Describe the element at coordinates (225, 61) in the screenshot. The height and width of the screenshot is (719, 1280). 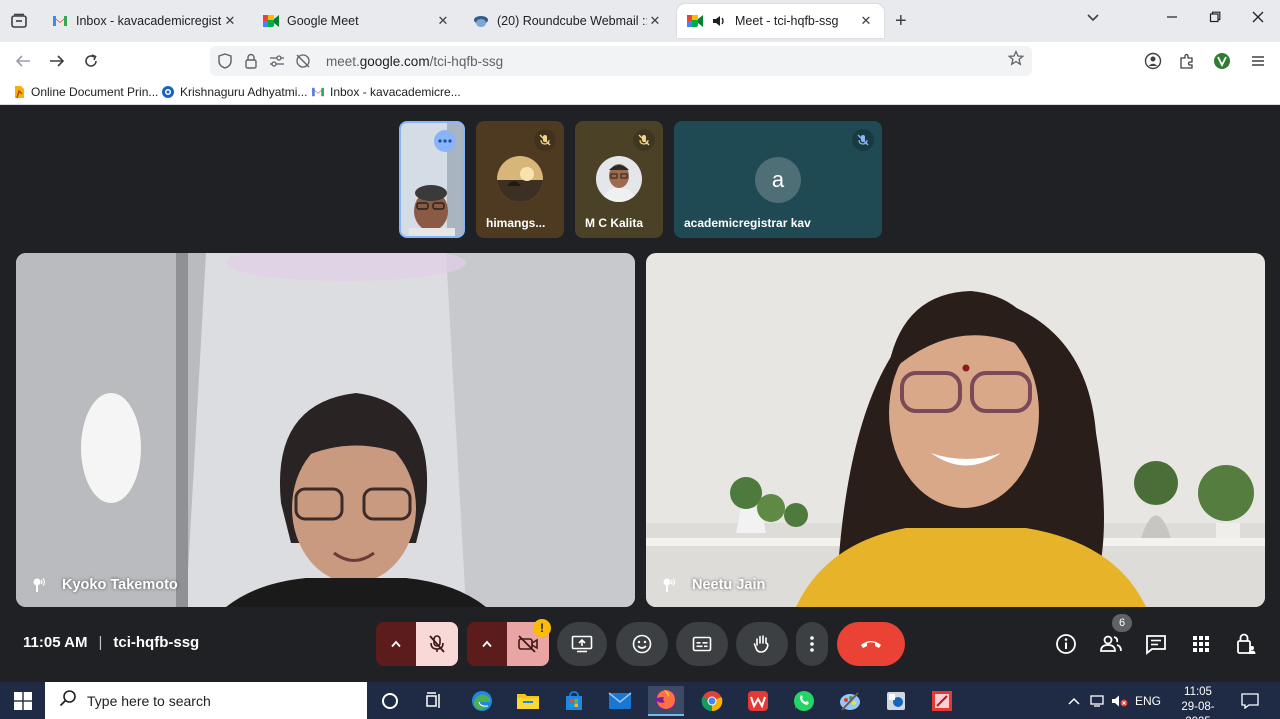
I see `shield-icon` at that location.